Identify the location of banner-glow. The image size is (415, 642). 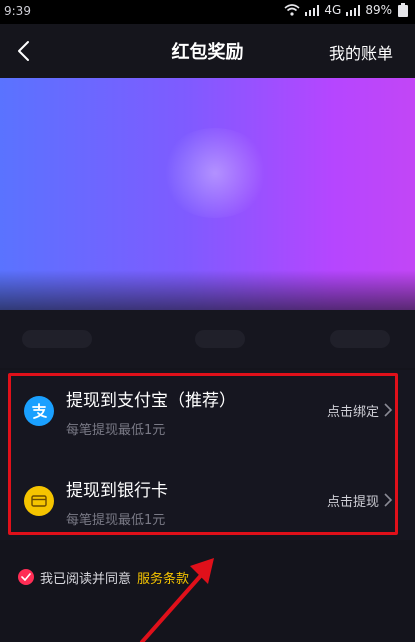
(215, 173).